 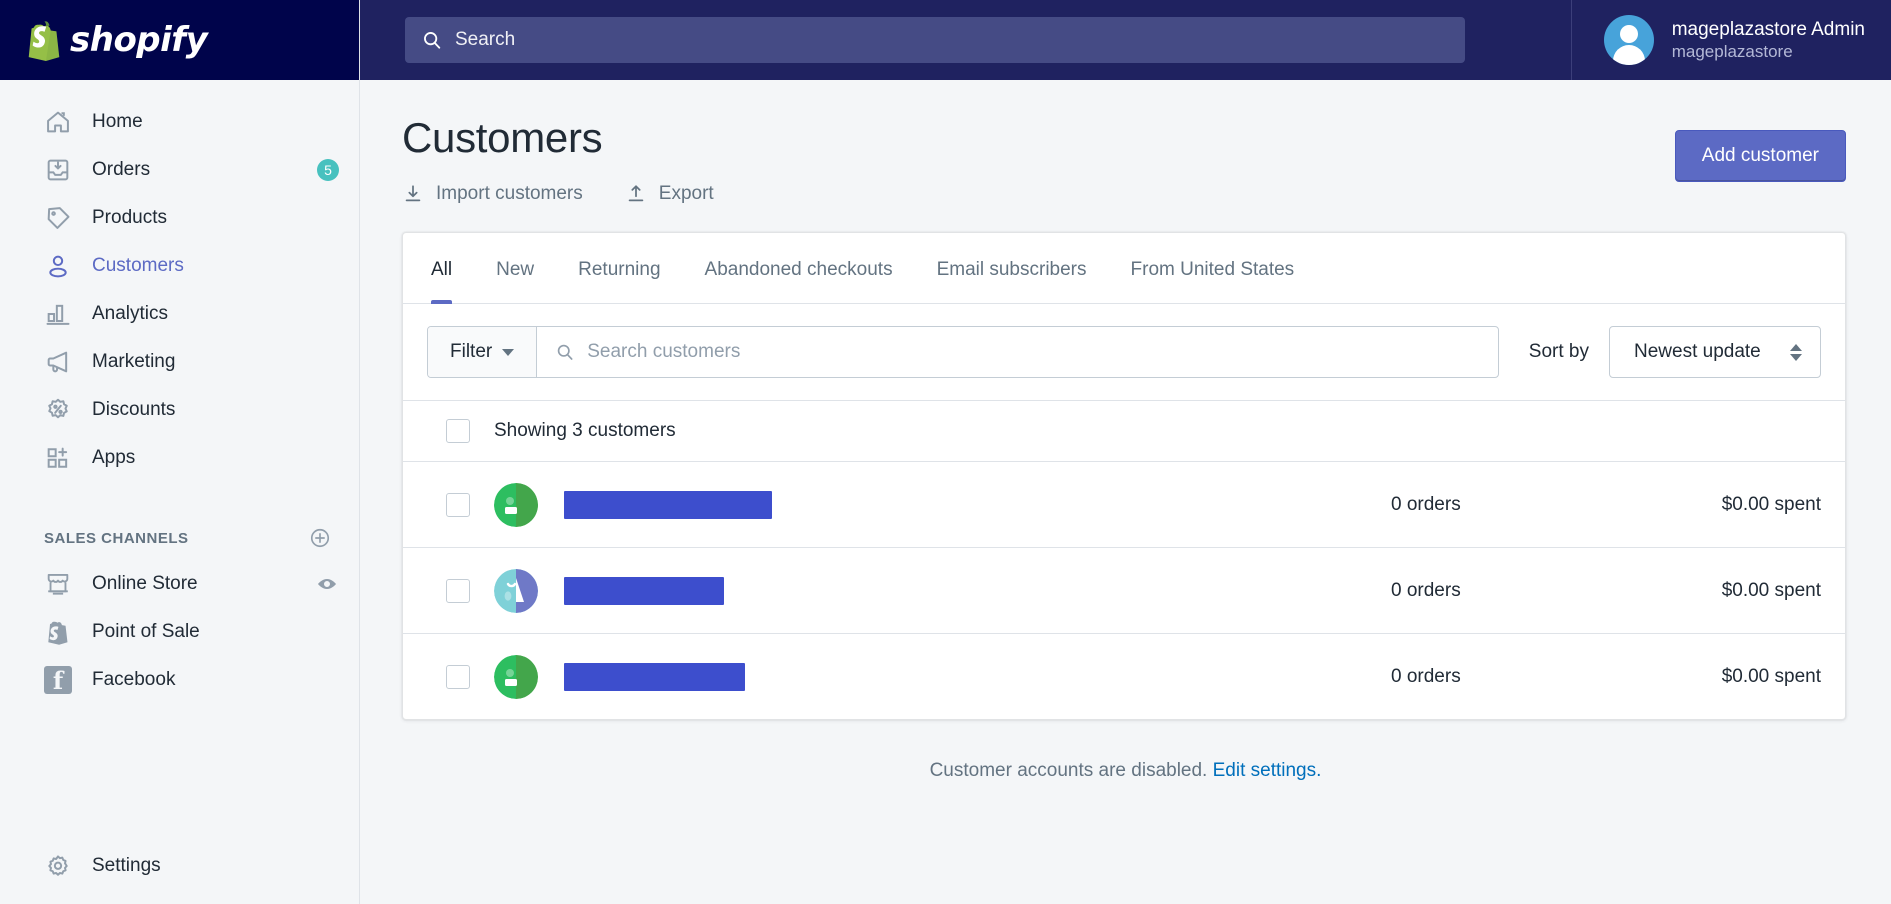 I want to click on sidebar-item-customers: Customers, so click(x=179, y=266).